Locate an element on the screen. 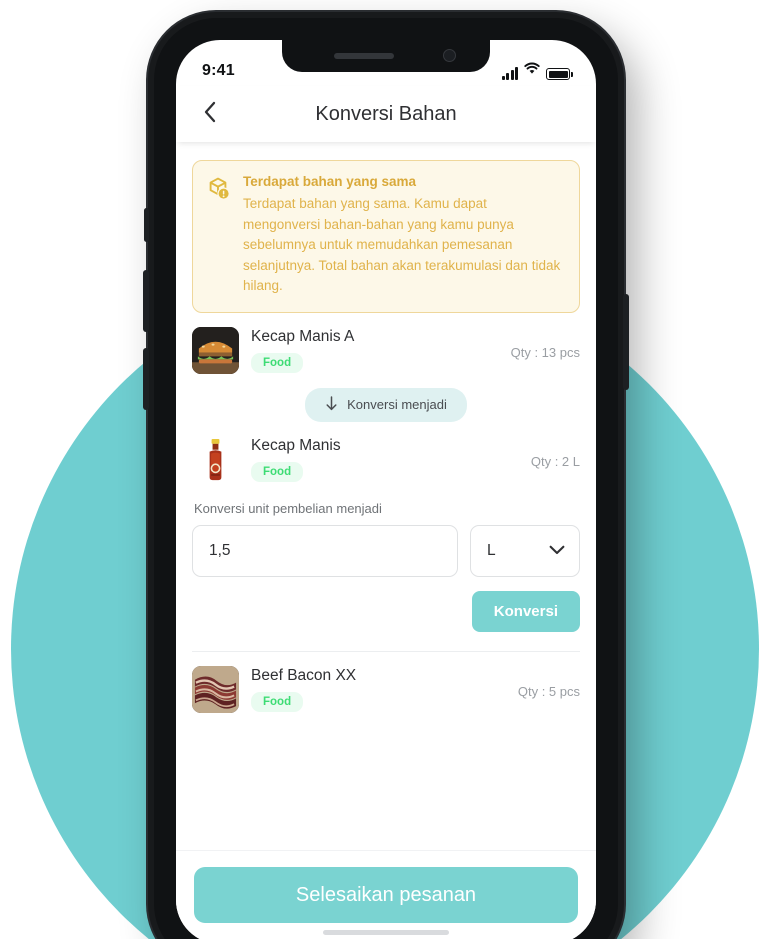 The width and height of the screenshot is (770, 939). back-button is located at coordinates (210, 114).